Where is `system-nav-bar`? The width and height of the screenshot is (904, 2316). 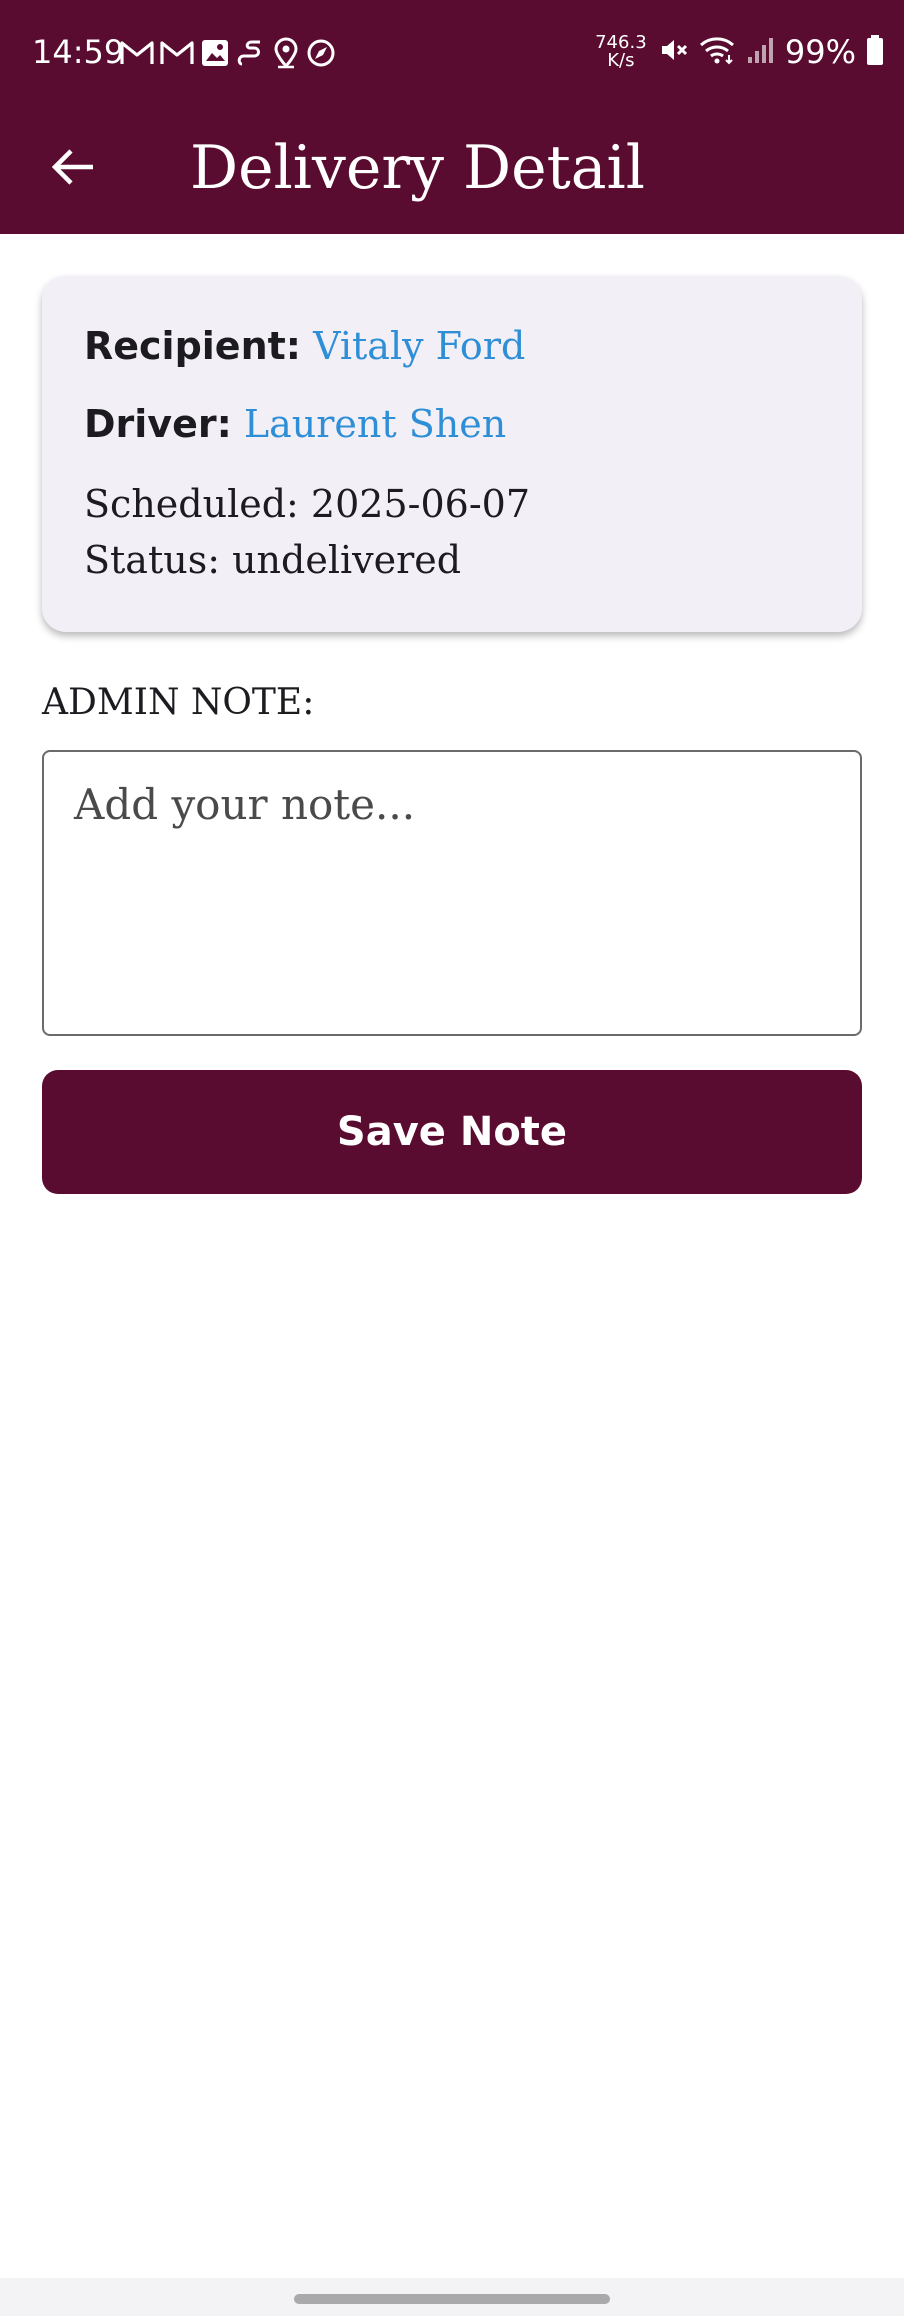 system-nav-bar is located at coordinates (452, 2297).